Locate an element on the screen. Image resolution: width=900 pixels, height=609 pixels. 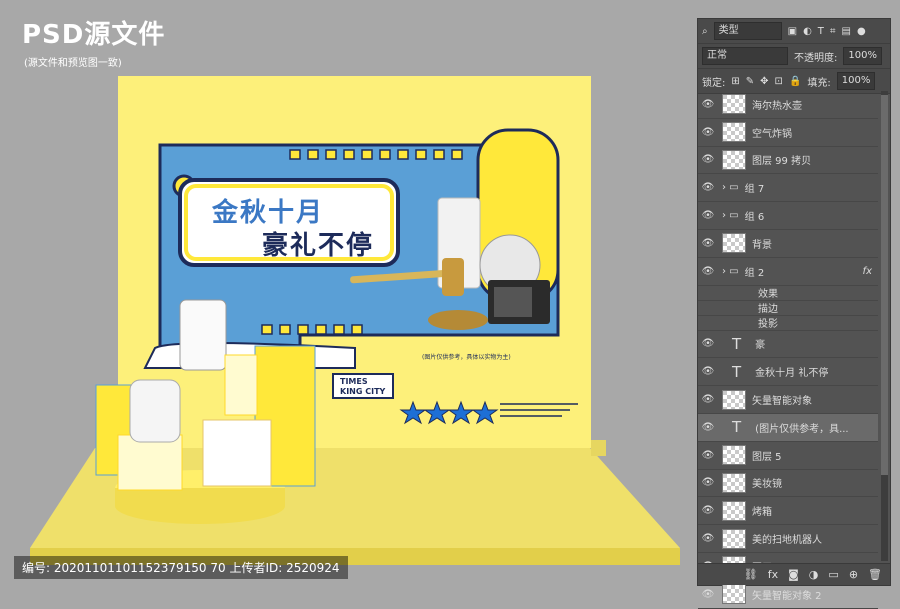
layer-row: 👁 图层 99 拷贝 is located at coordinates (788, 161).